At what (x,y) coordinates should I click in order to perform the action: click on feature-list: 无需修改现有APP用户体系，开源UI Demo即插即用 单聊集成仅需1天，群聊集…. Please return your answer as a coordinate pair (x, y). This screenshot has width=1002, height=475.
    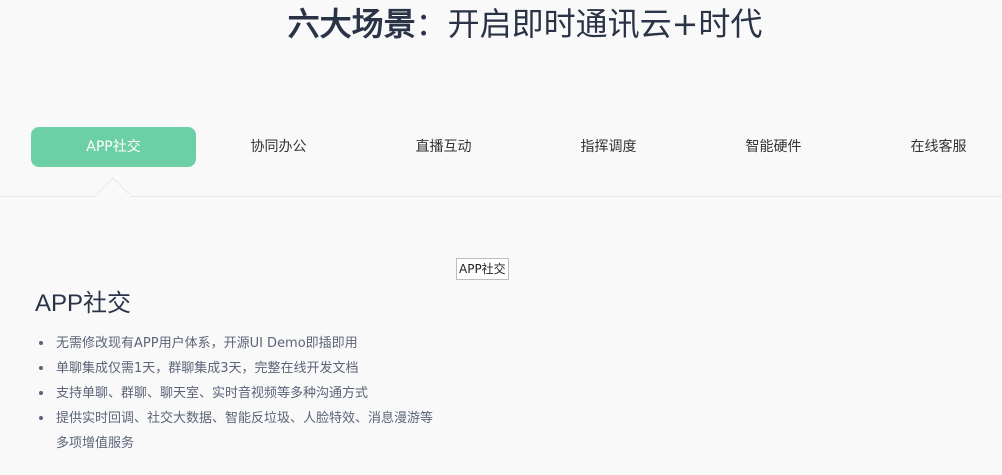
    Looking at the image, I should click on (236, 393).